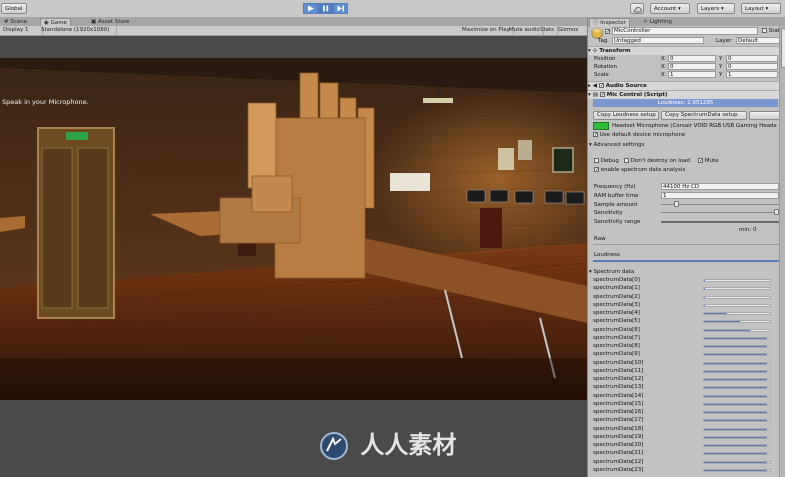  I want to click on scale-x-field: 1, so click(692, 74).